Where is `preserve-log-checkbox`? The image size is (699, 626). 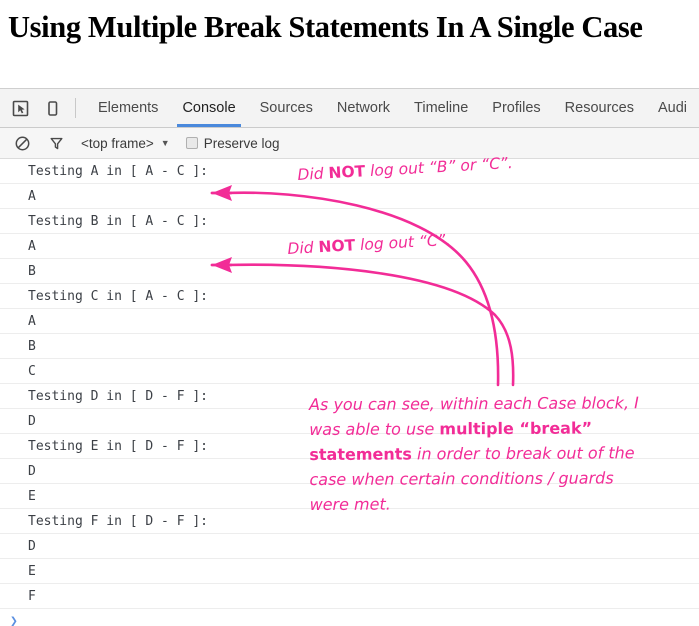
preserve-log-checkbox is located at coordinates (191, 143).